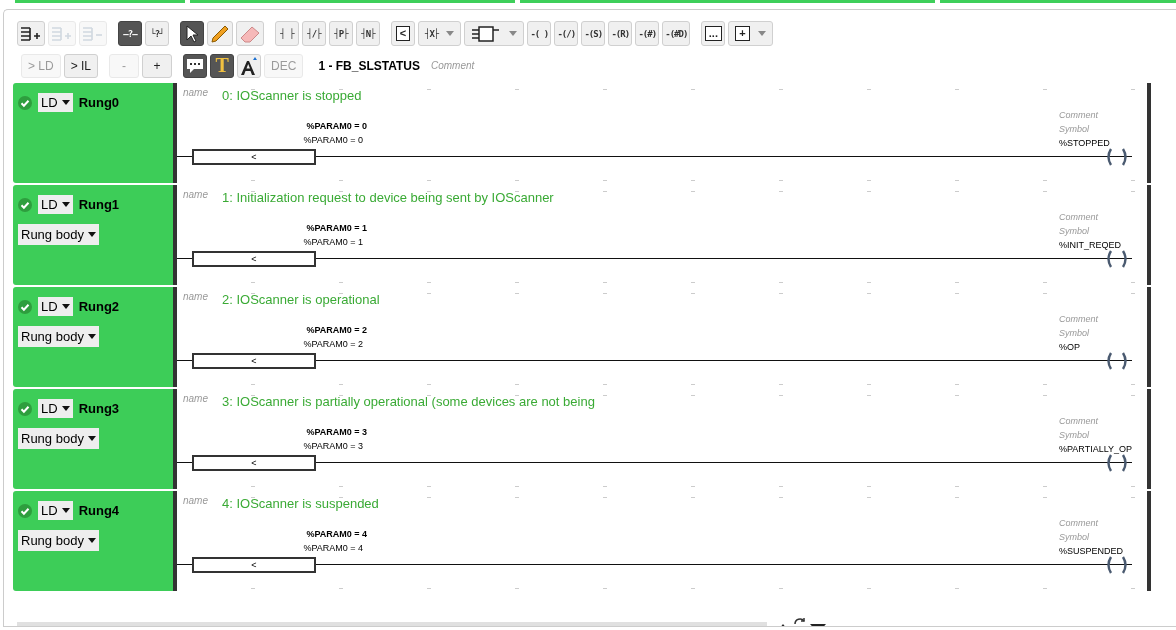 The width and height of the screenshot is (1176, 630). I want to click on tool-button: -(/), so click(566, 33).